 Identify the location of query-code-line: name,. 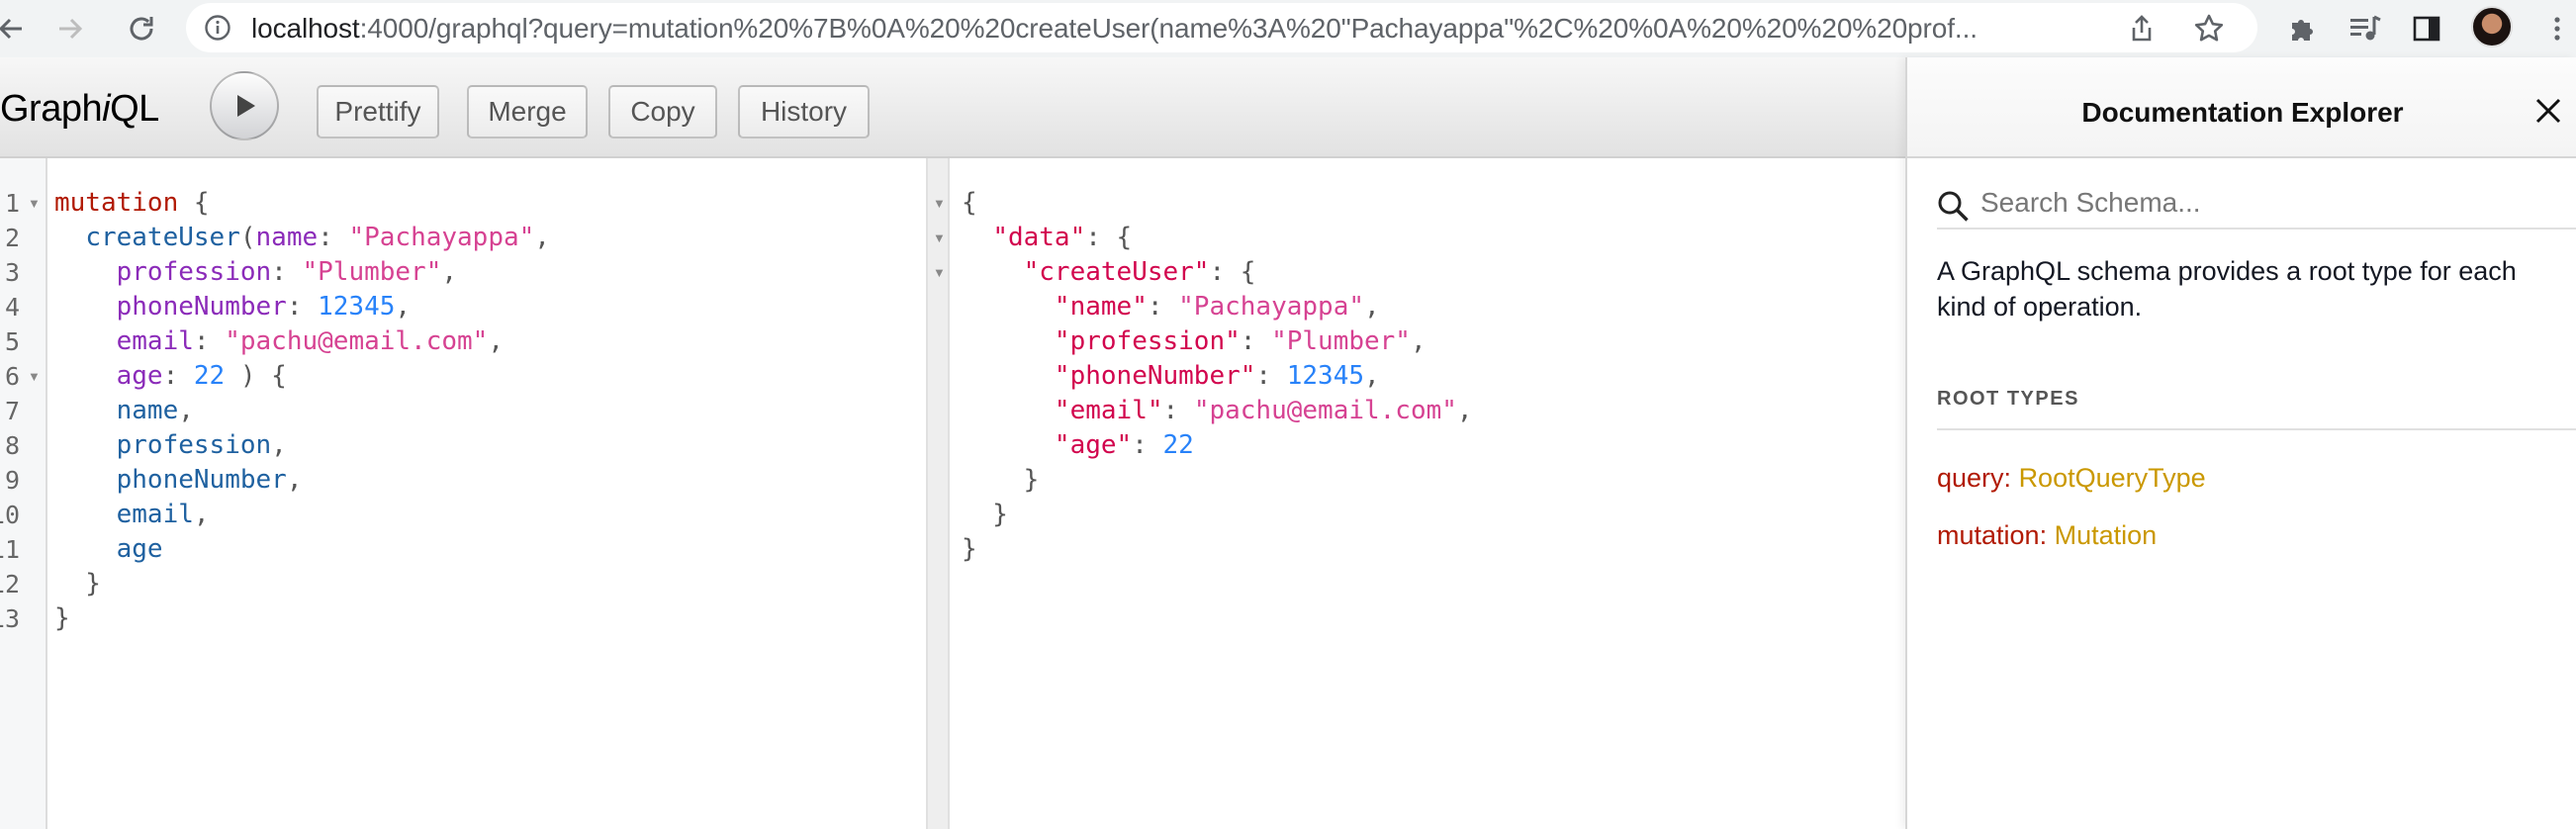
(124, 411).